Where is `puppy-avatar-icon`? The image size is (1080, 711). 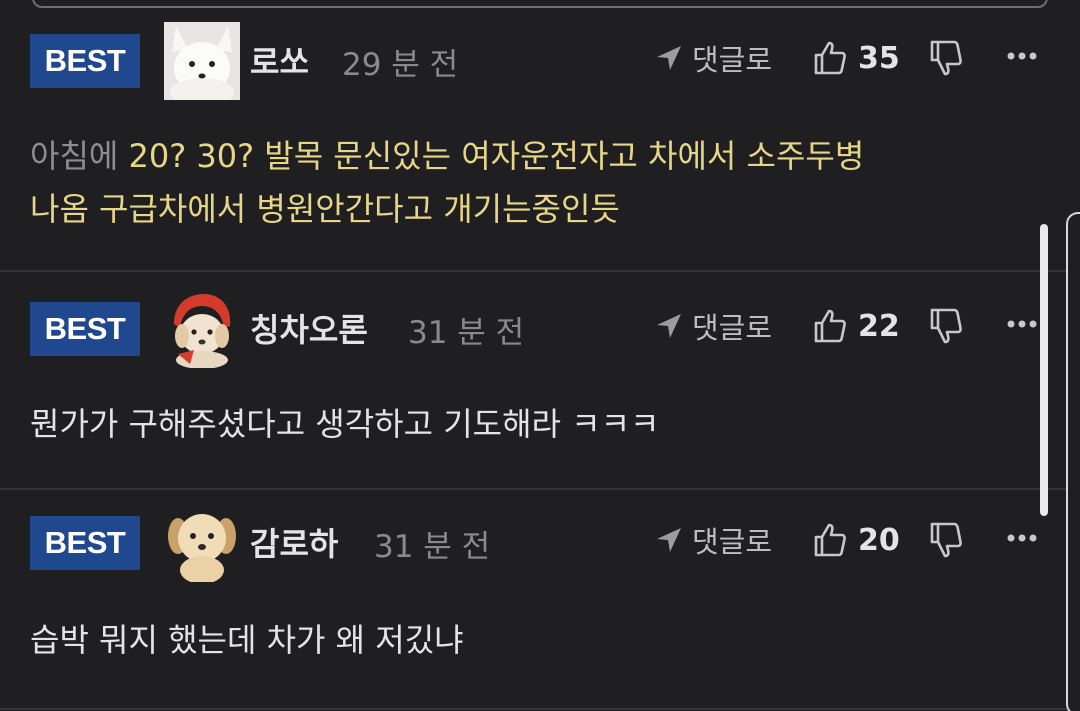 puppy-avatar-icon is located at coordinates (202, 543).